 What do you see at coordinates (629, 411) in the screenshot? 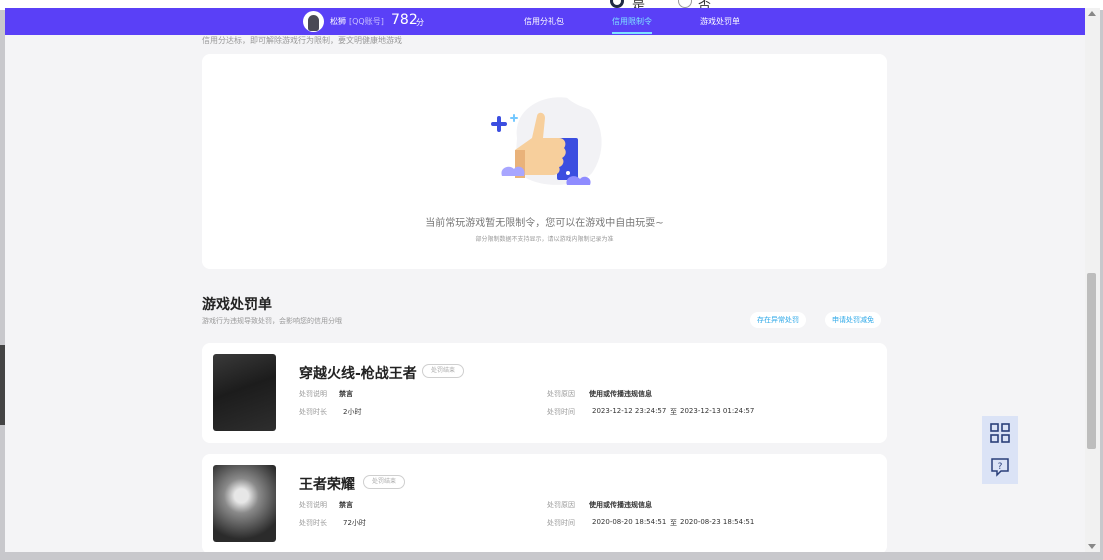
I see `start-time: 2023-12-12 23:24:57` at bounding box center [629, 411].